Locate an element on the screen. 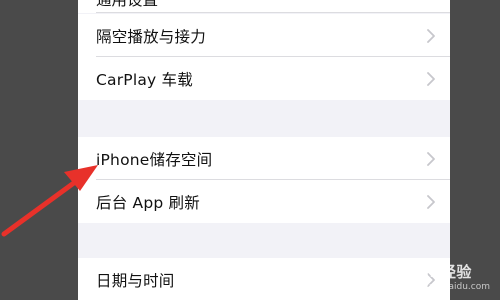  row-label: CarPlay 车载 is located at coordinates (144, 79).